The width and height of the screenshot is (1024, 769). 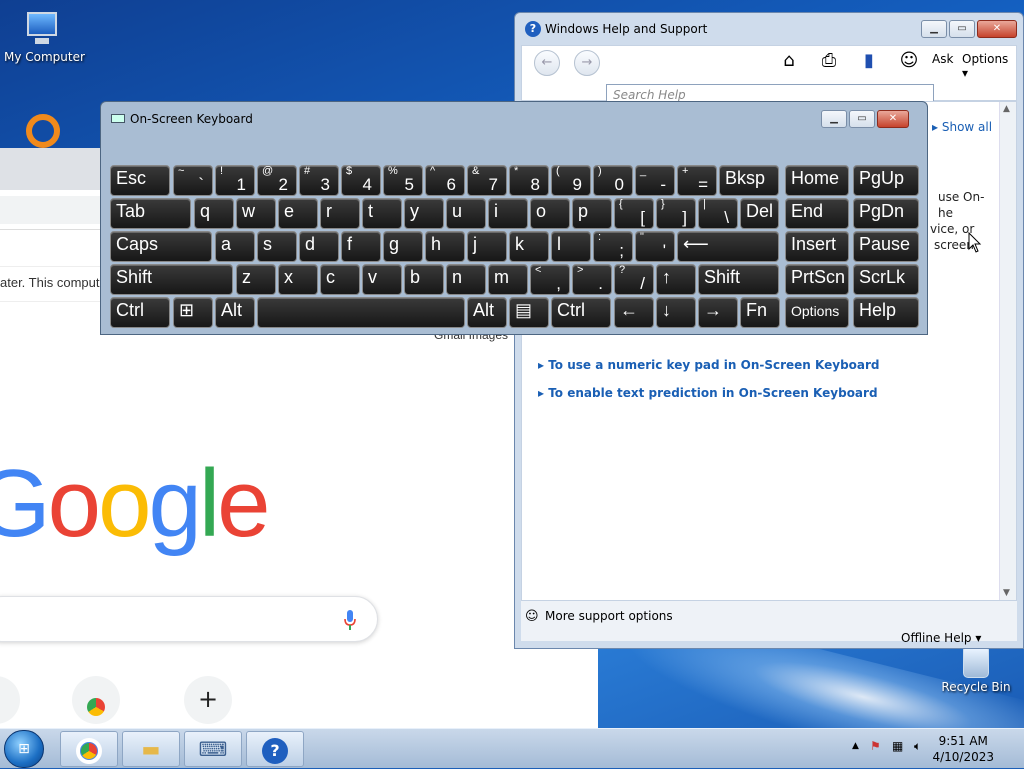 What do you see at coordinates (869, 61) in the screenshot?
I see `browse-help-icon: ▮` at bounding box center [869, 61].